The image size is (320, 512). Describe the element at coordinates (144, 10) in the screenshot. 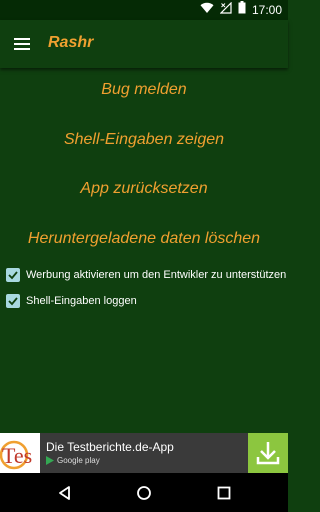

I see `status-bar: 17:00` at that location.